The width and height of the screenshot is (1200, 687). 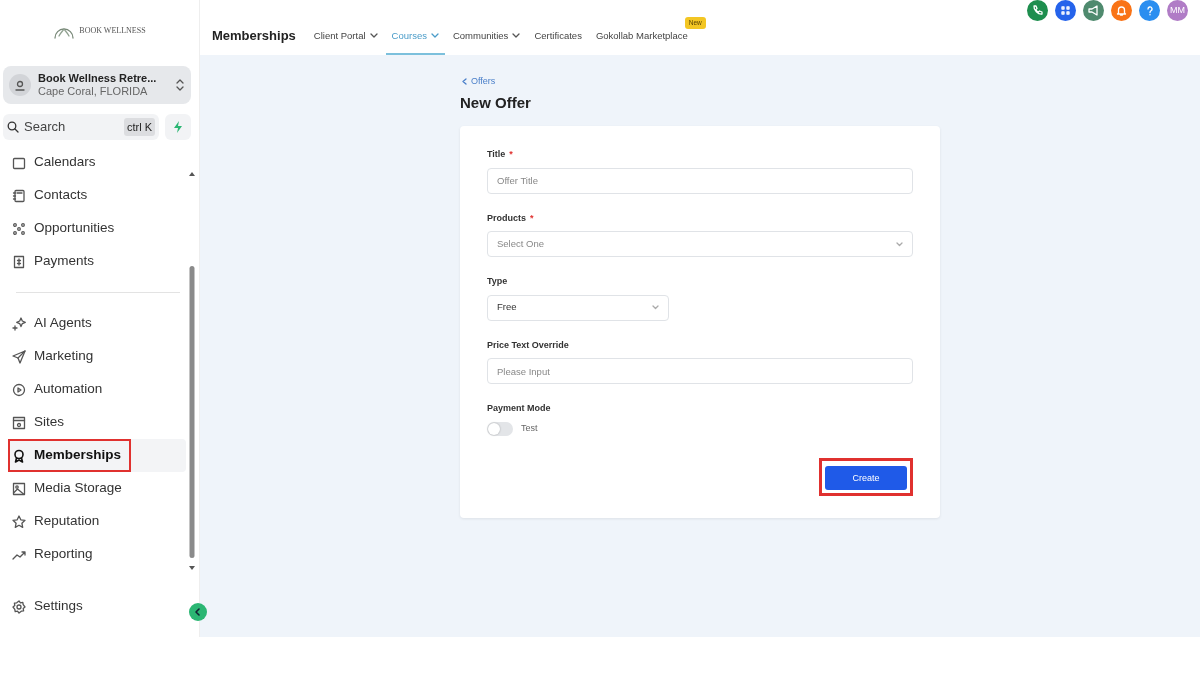 What do you see at coordinates (529, 428) in the screenshot?
I see `toggle-label: Test` at bounding box center [529, 428].